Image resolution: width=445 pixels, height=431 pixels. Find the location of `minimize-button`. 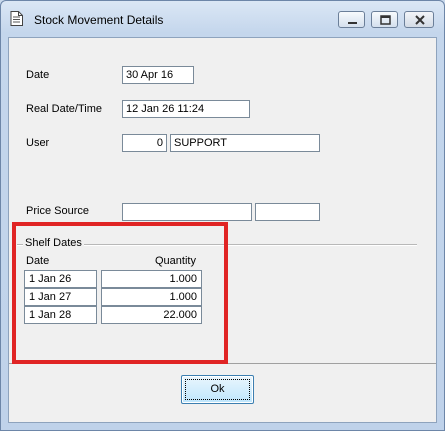

minimize-button is located at coordinates (351, 19).